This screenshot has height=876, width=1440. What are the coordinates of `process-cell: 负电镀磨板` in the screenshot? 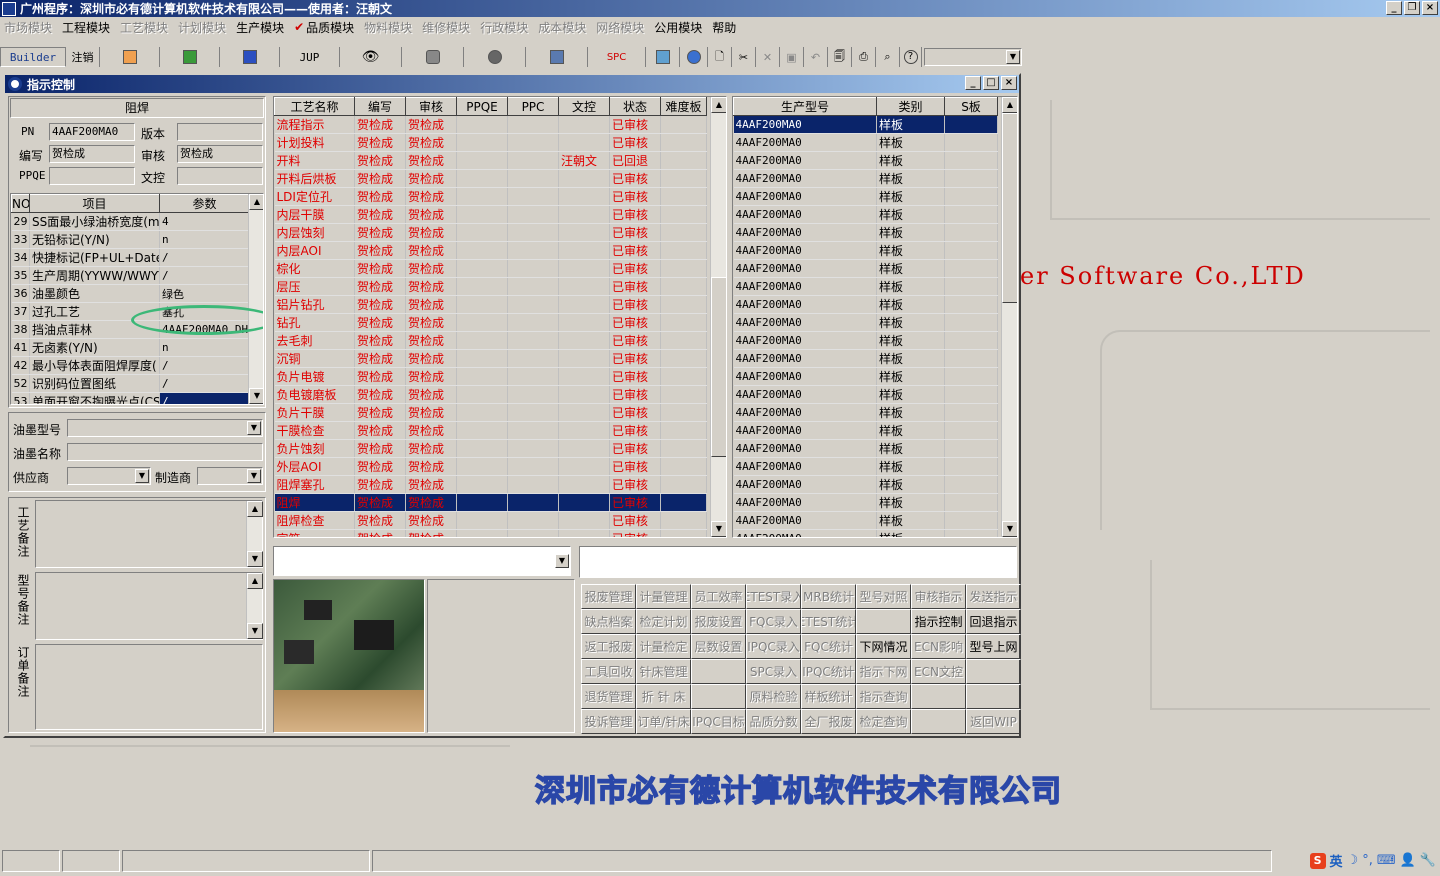 It's located at (314, 394).